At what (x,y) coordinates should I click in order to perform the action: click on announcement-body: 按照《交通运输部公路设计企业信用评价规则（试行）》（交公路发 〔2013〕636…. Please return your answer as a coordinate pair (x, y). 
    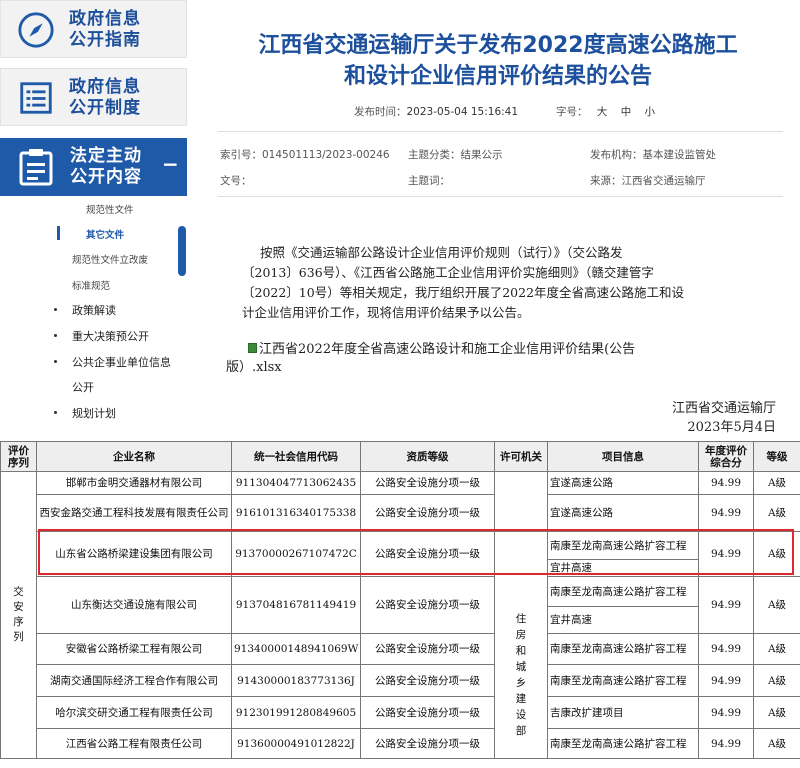
    Looking at the image, I should click on (463, 282).